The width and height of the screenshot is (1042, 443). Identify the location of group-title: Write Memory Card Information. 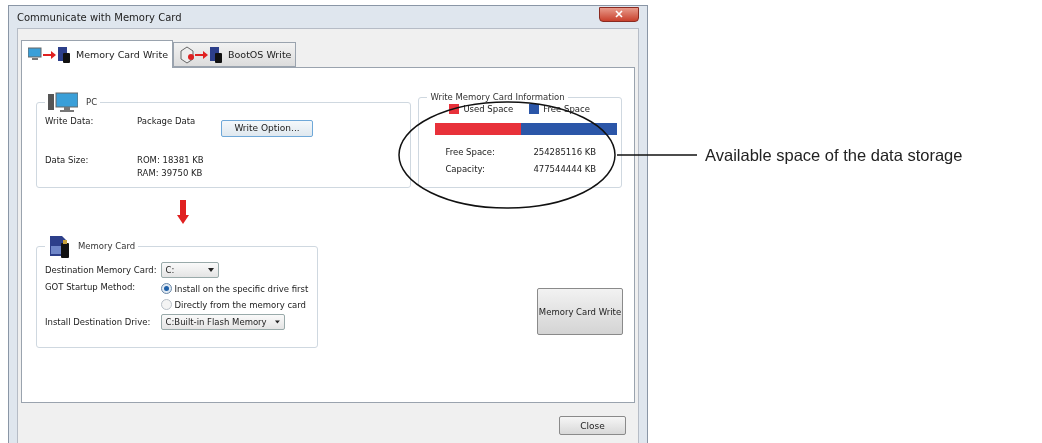
(497, 97).